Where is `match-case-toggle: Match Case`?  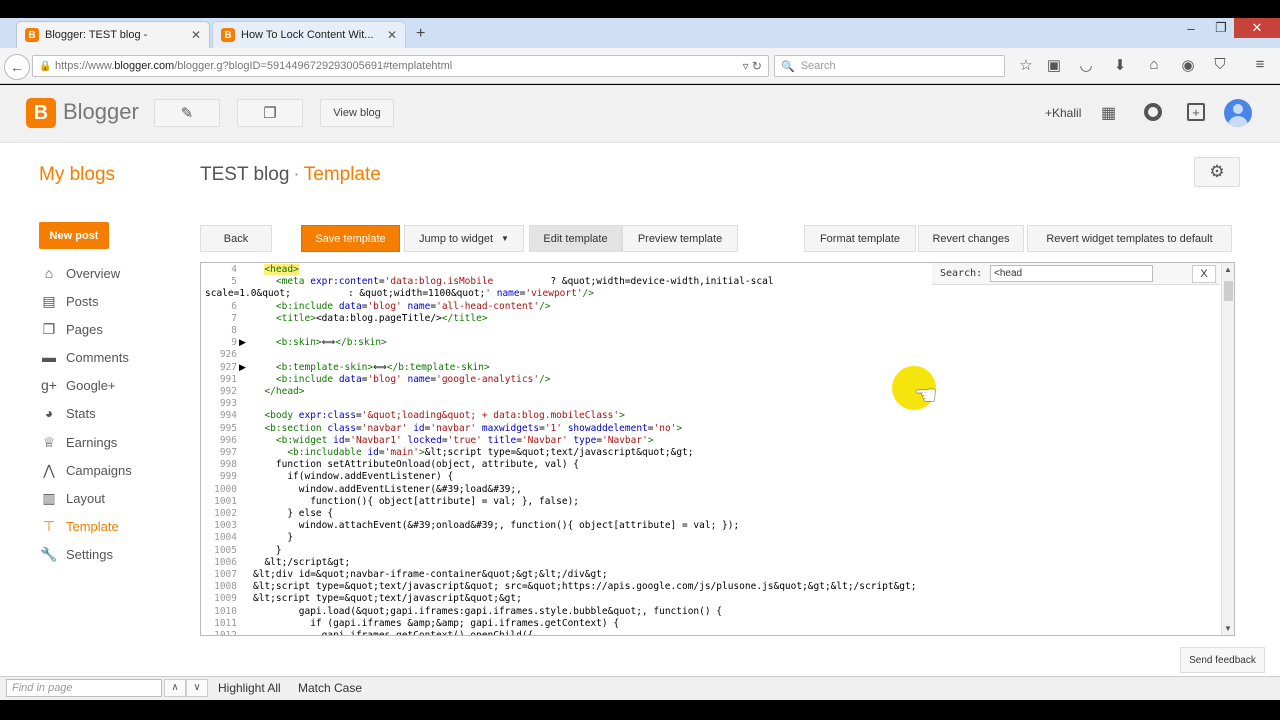
match-case-toggle: Match Case is located at coordinates (330, 688).